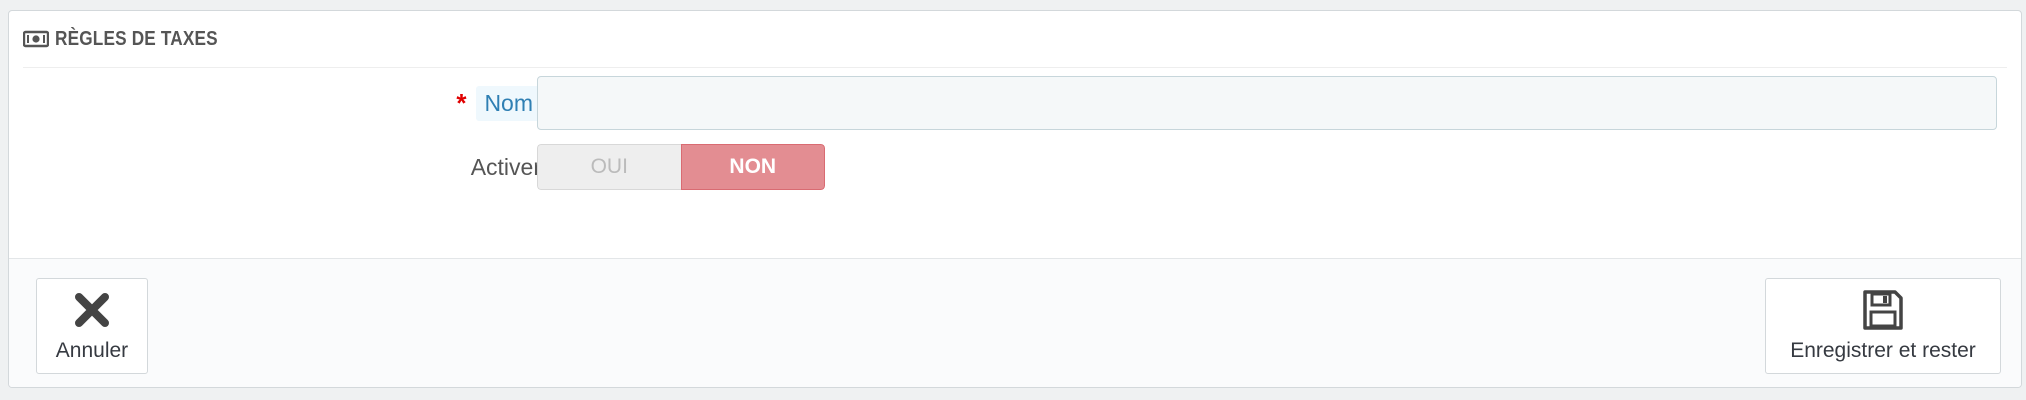 This screenshot has width=2026, height=400. I want to click on name-label-cell: * Nom, so click(498, 103).